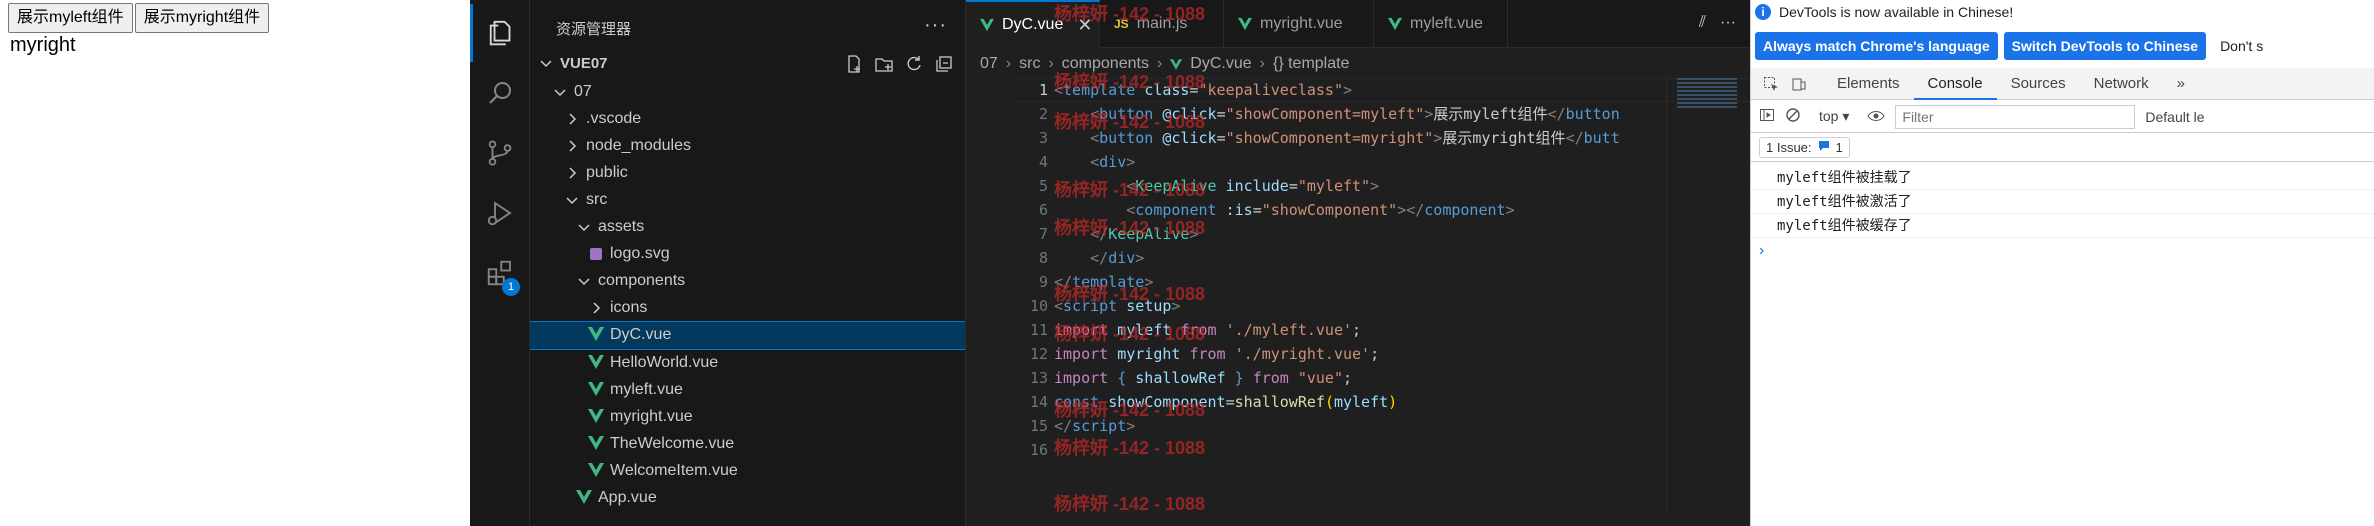 This screenshot has height=526, width=2374. What do you see at coordinates (747, 308) in the screenshot?
I see `tree-item-icons: icons` at bounding box center [747, 308].